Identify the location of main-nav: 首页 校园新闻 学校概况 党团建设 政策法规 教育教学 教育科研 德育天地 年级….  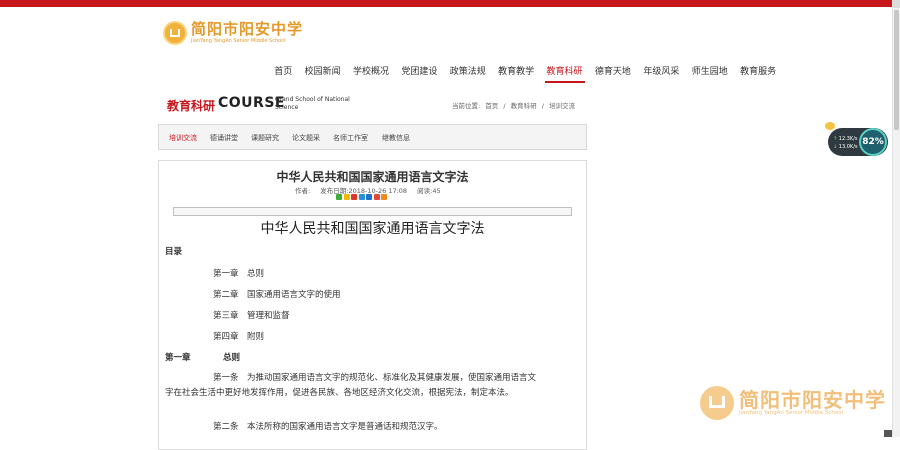
(525, 74).